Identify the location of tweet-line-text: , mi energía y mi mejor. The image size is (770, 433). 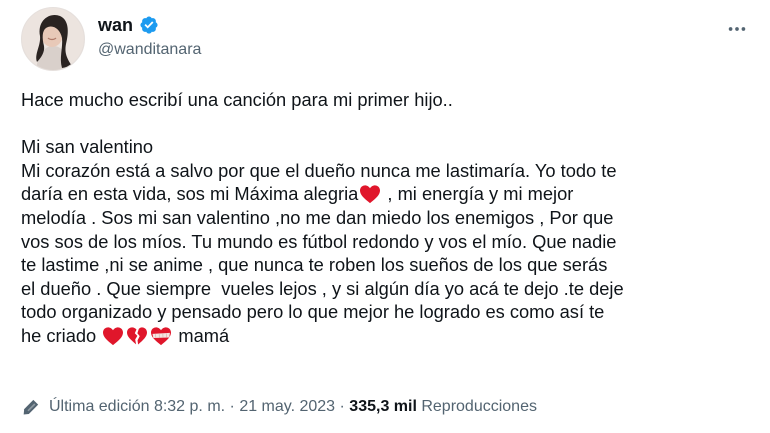
(478, 194).